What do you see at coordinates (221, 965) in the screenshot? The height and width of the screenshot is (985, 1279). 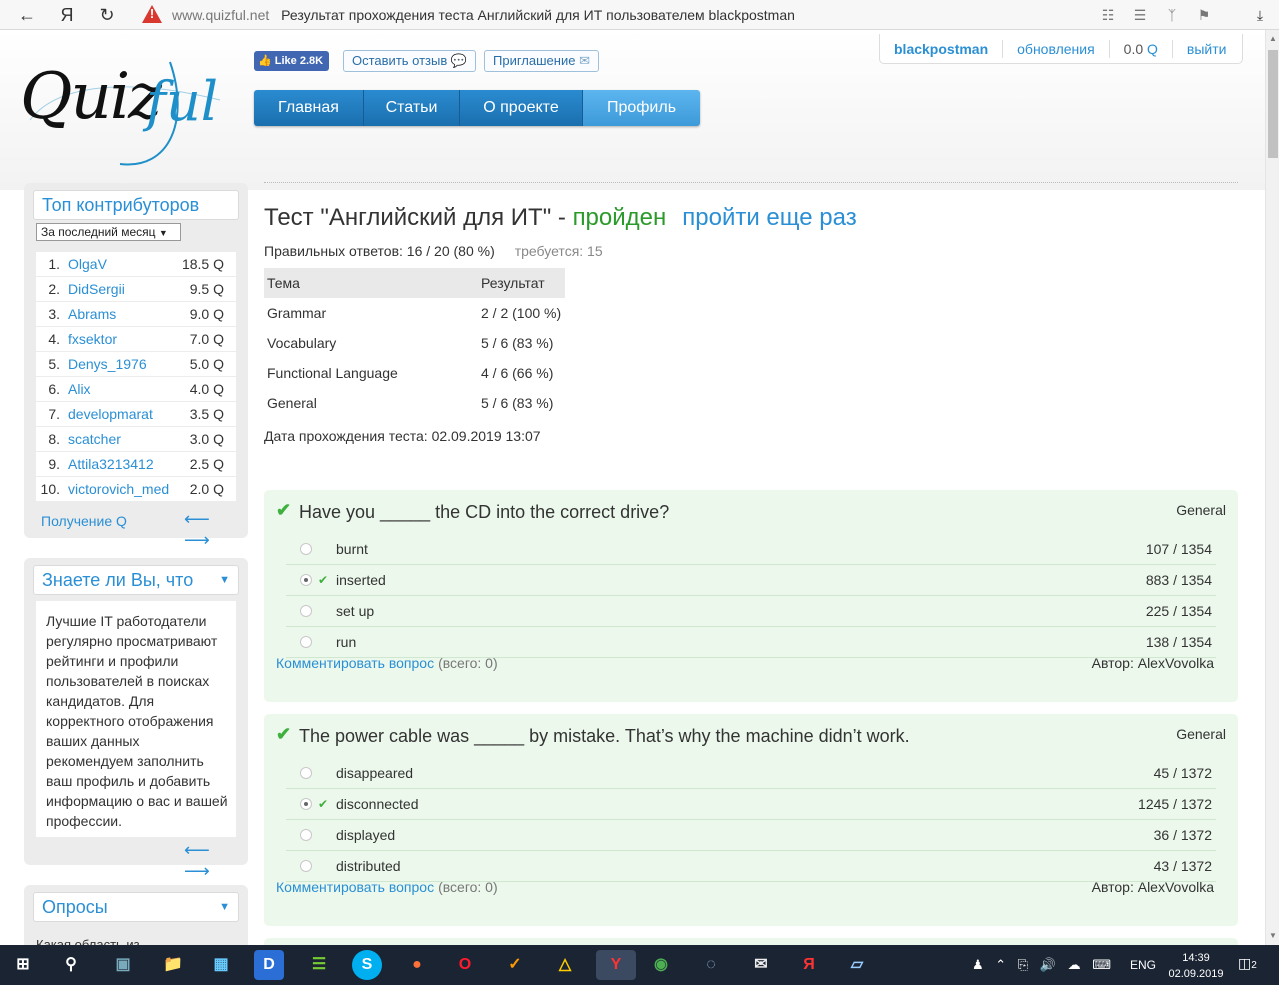 I see `app-icon: ▦` at bounding box center [221, 965].